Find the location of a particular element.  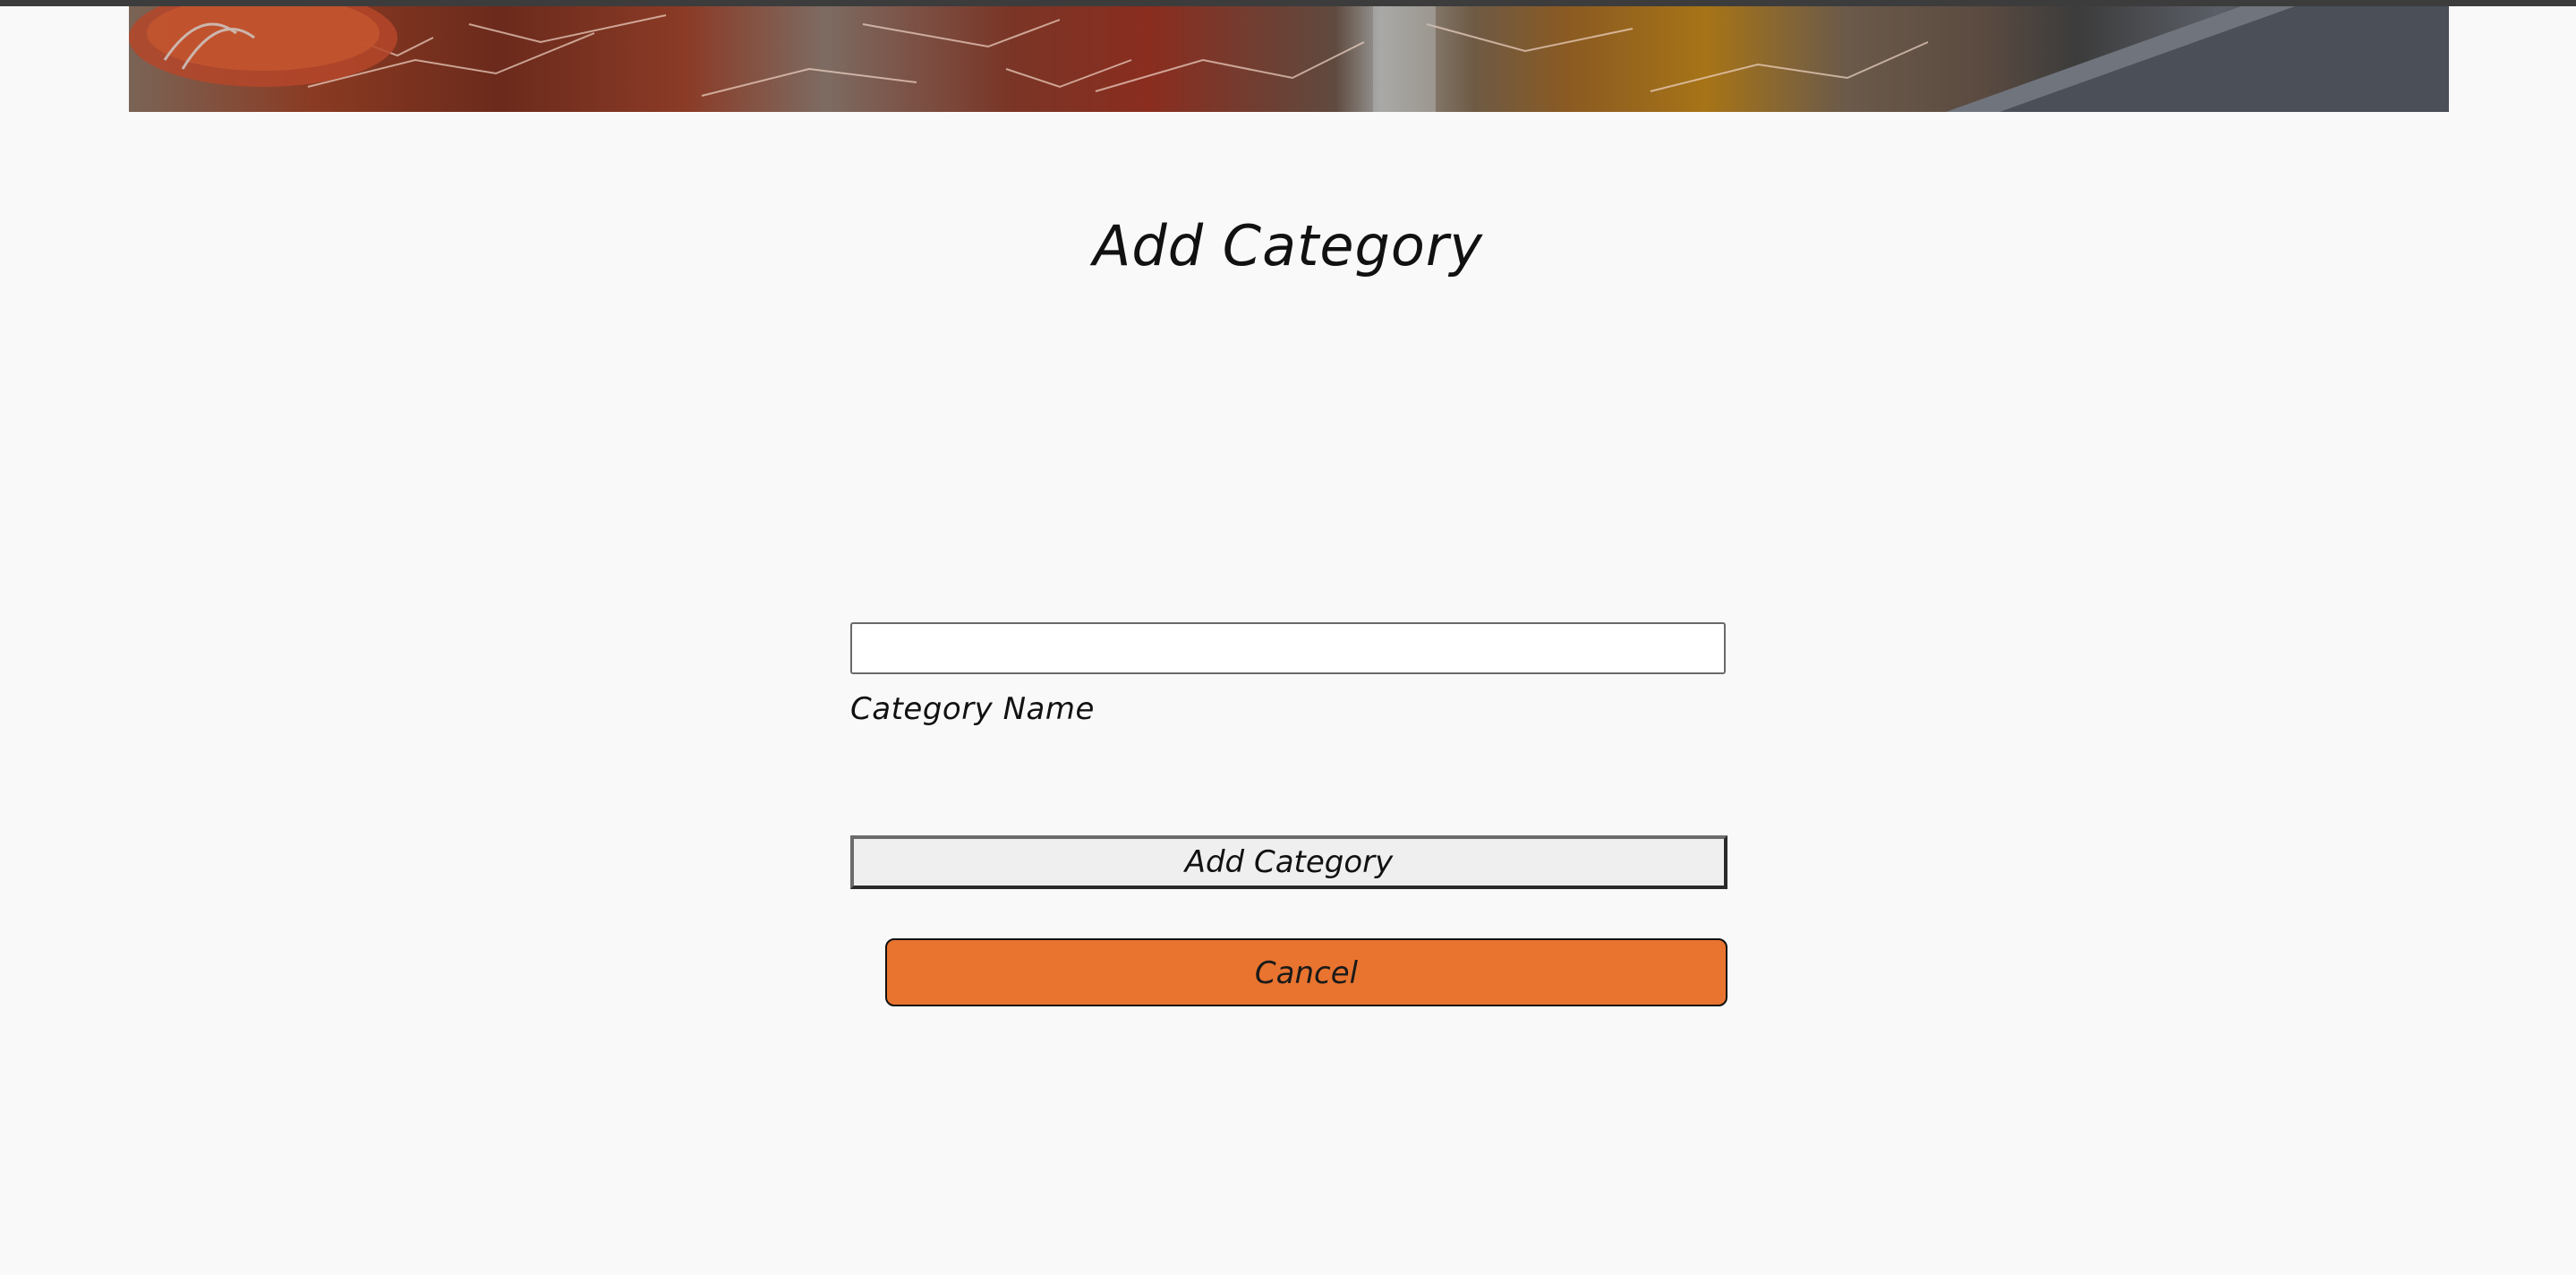

add-category-button: Add Category is located at coordinates (1288, 862).